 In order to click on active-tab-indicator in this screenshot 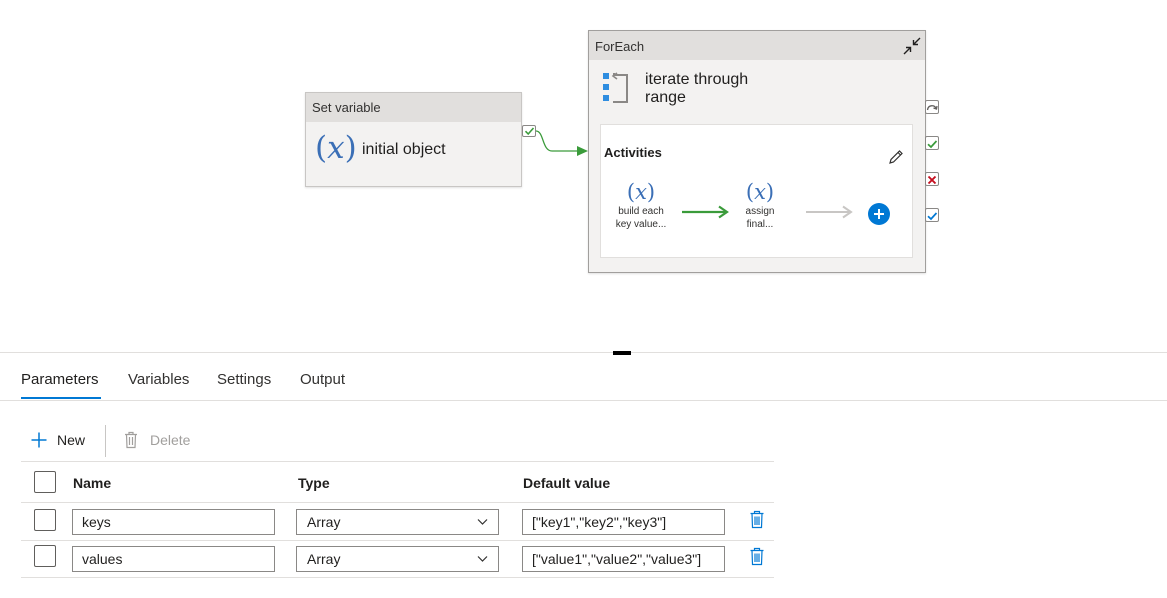, I will do `click(61, 398)`.